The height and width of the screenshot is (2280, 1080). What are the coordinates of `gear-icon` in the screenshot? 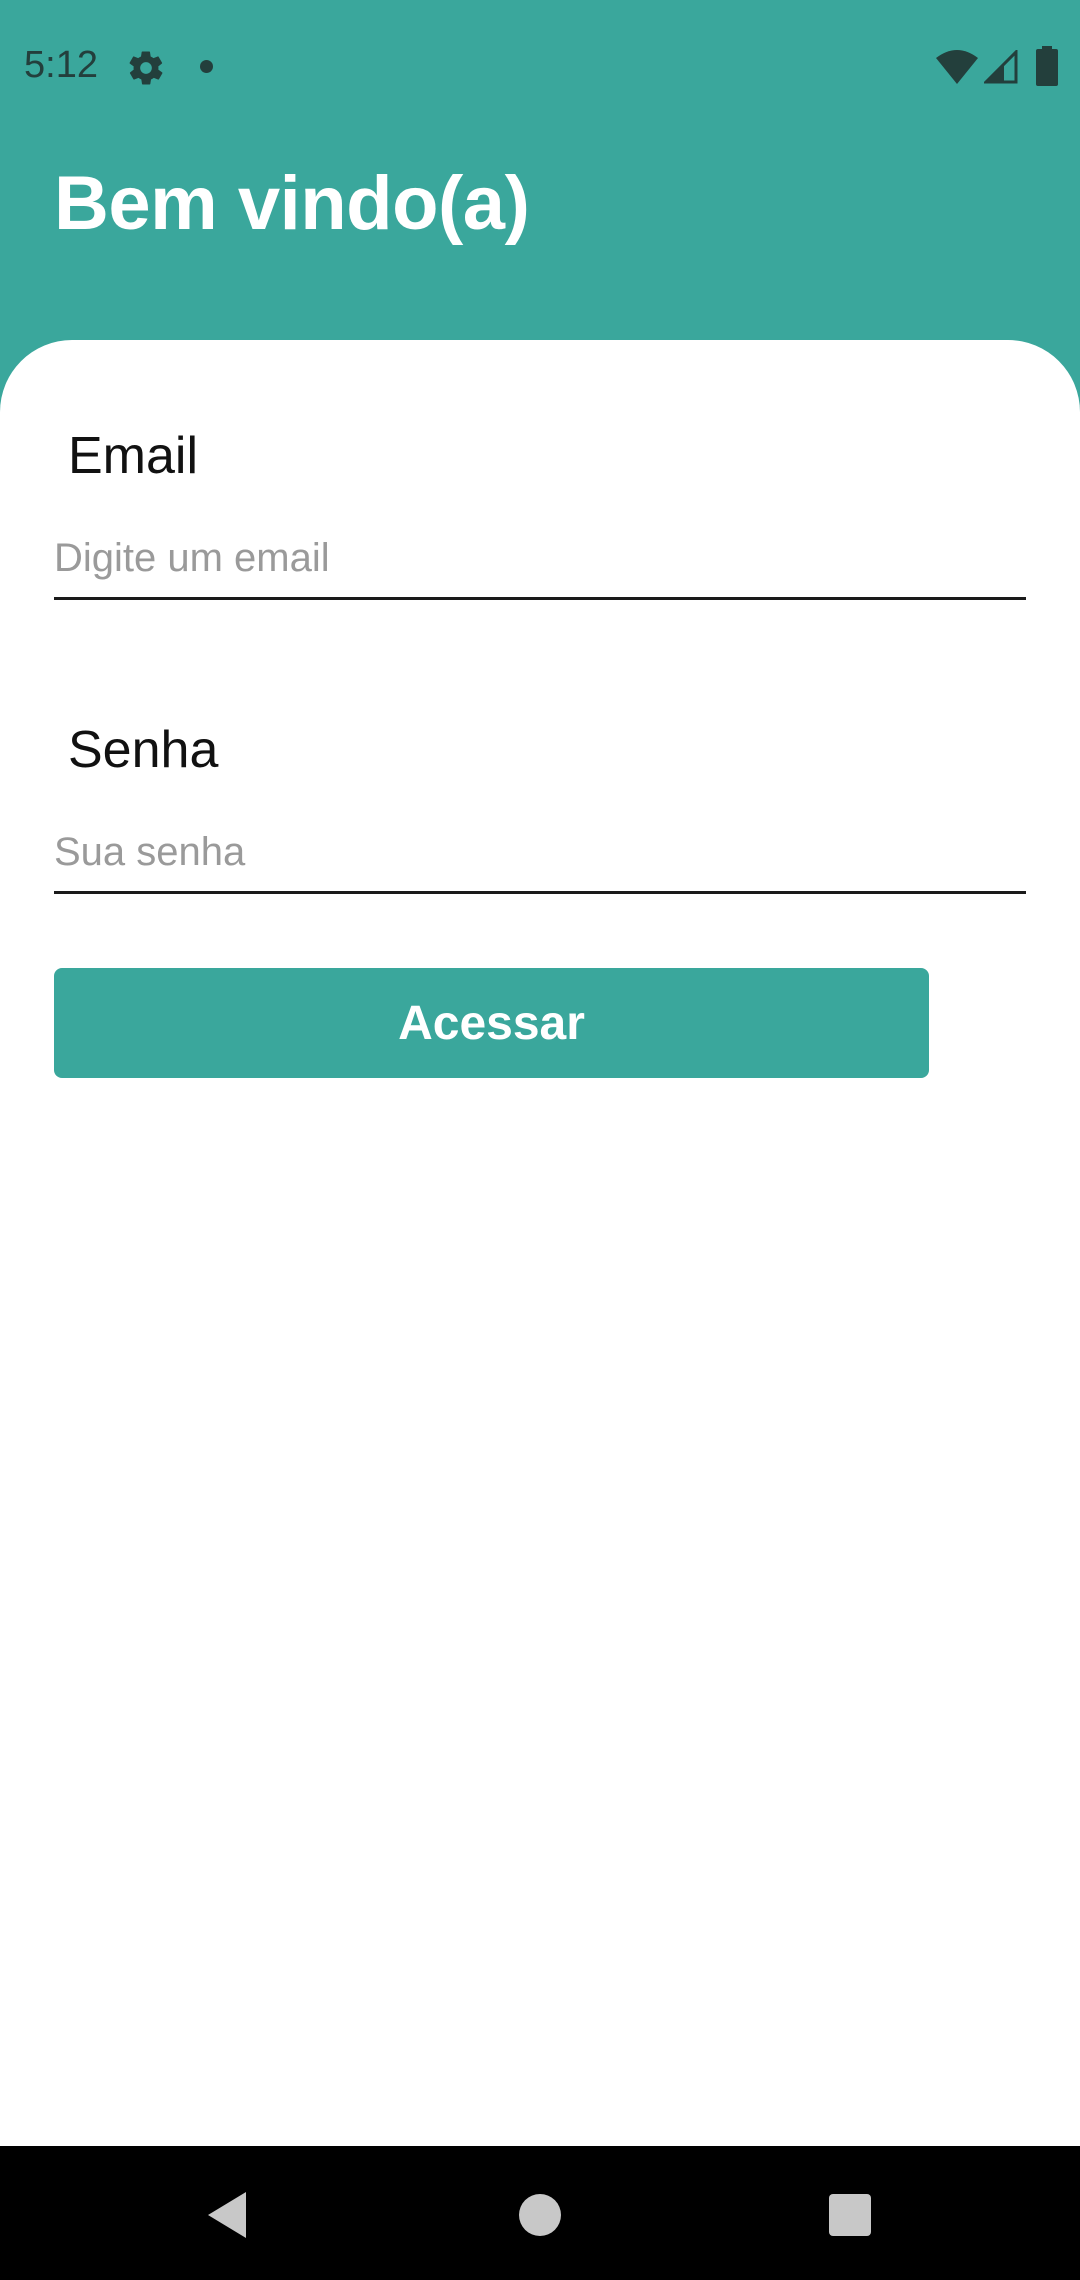 It's located at (146, 68).